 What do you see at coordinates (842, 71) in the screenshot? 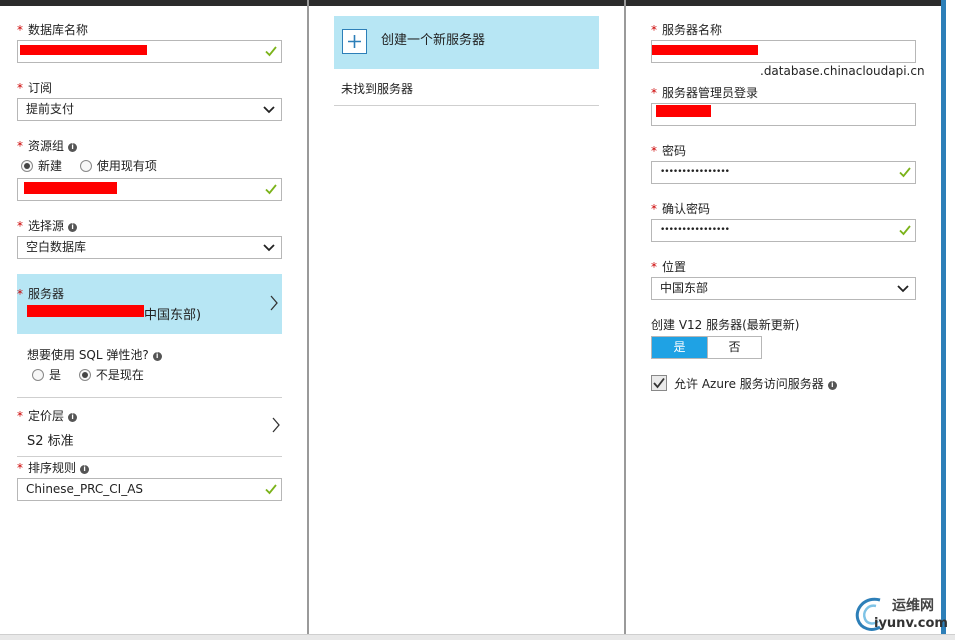
I see `server-domain-suffix: .database.chinacloudapi.cn` at bounding box center [842, 71].